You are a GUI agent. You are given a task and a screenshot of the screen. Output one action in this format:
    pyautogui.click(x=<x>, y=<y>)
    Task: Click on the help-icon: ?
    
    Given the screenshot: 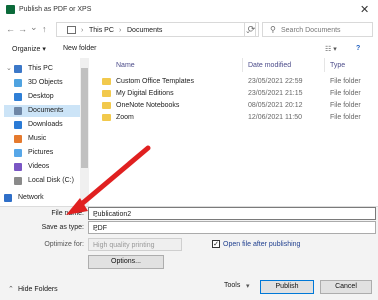 What is the action you would take?
    pyautogui.click(x=358, y=48)
    